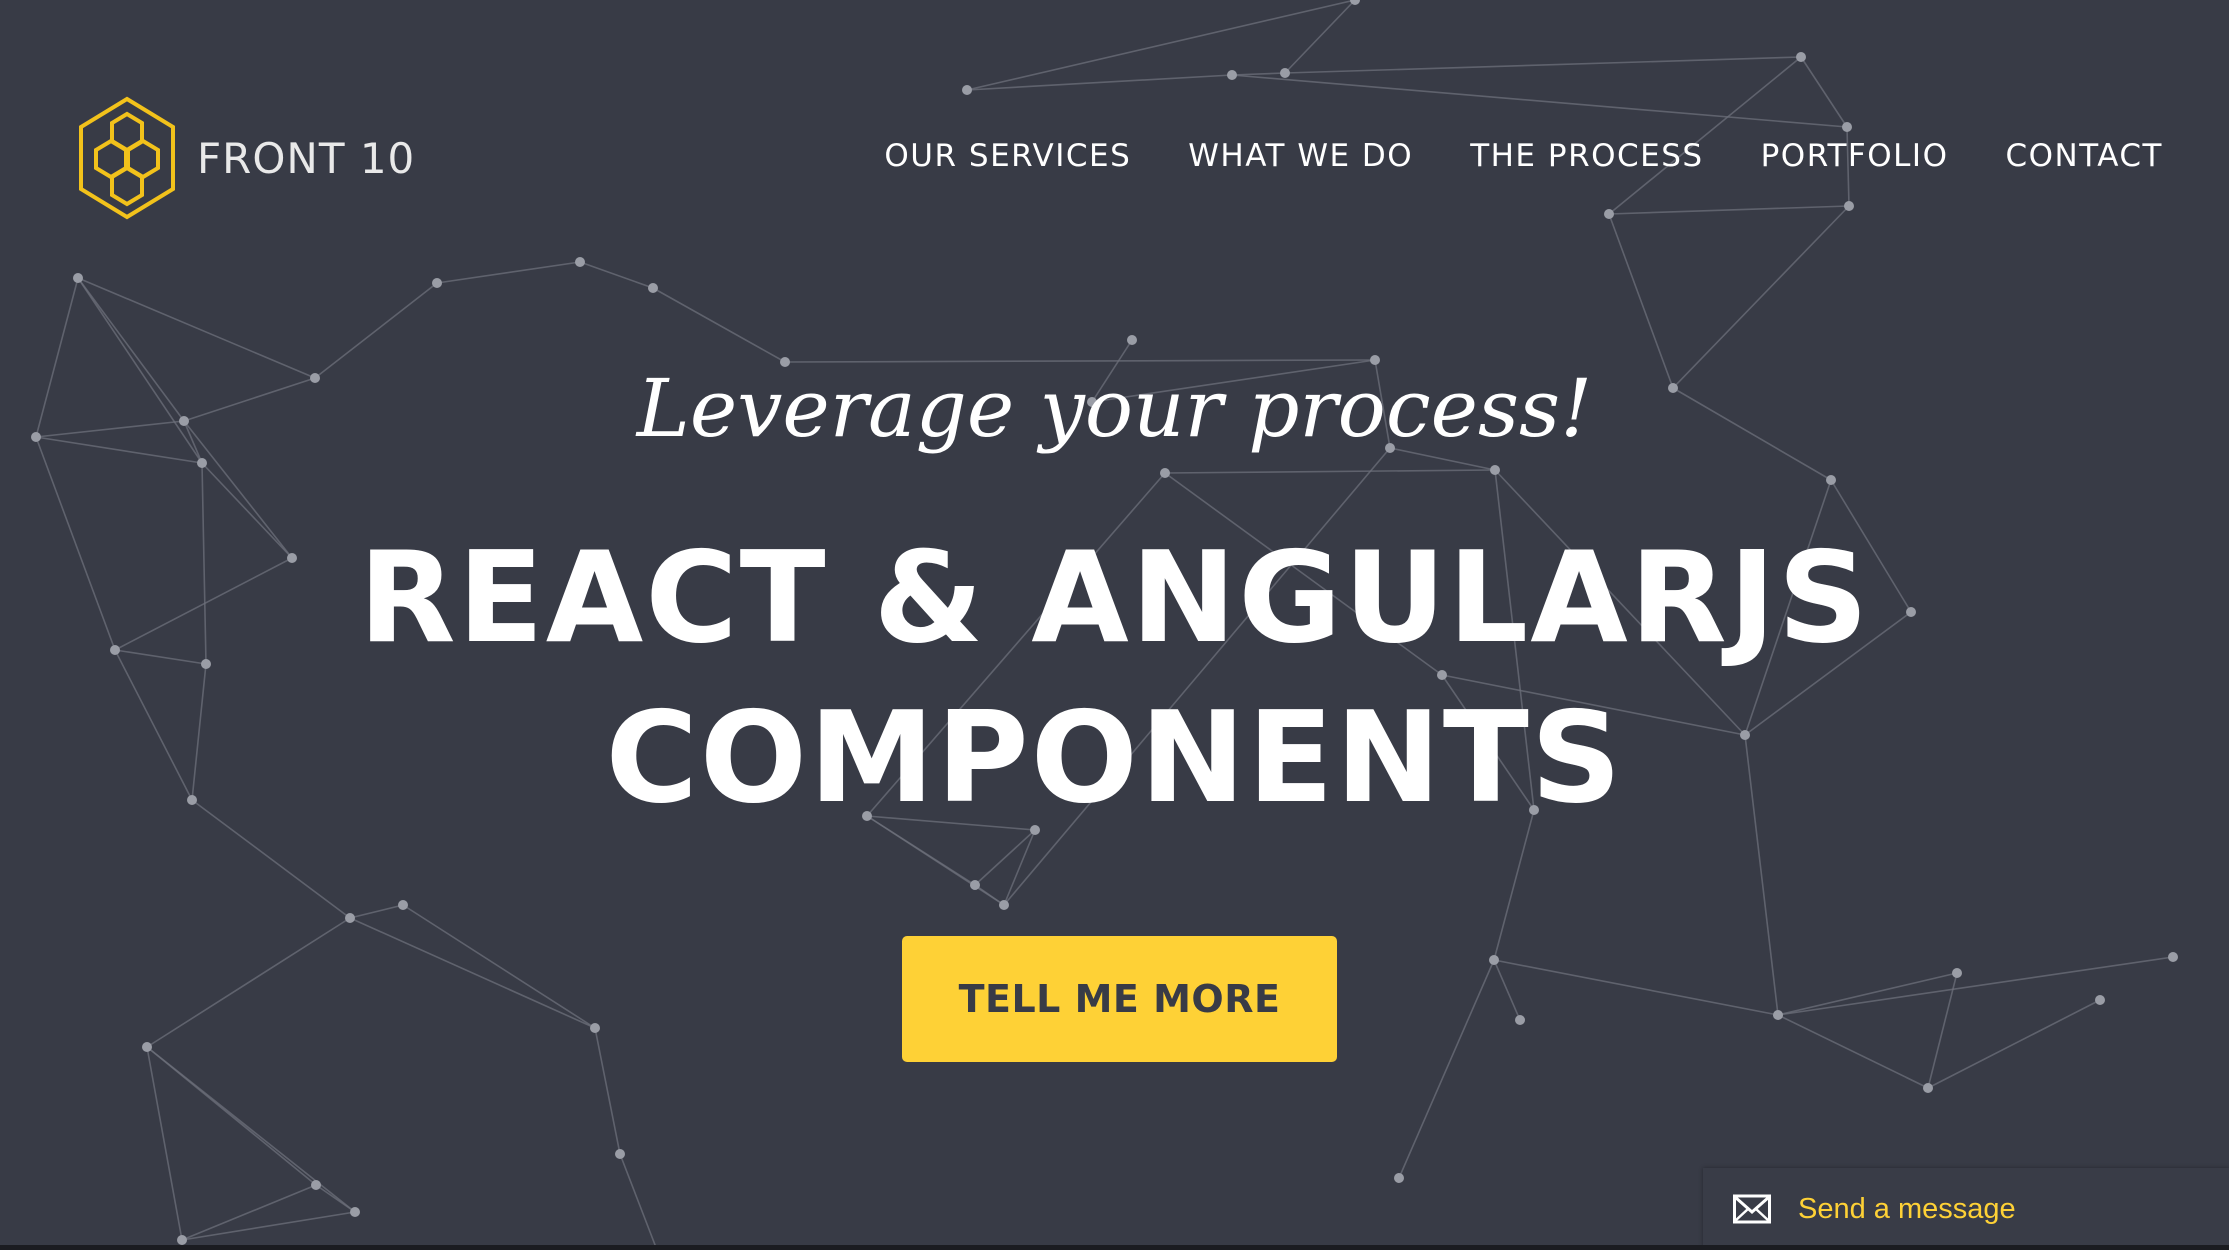 This screenshot has height=1250, width=2229. Describe the element at coordinates (1855, 156) in the screenshot. I see `nav-portfolio: PORTFOLIO` at that location.